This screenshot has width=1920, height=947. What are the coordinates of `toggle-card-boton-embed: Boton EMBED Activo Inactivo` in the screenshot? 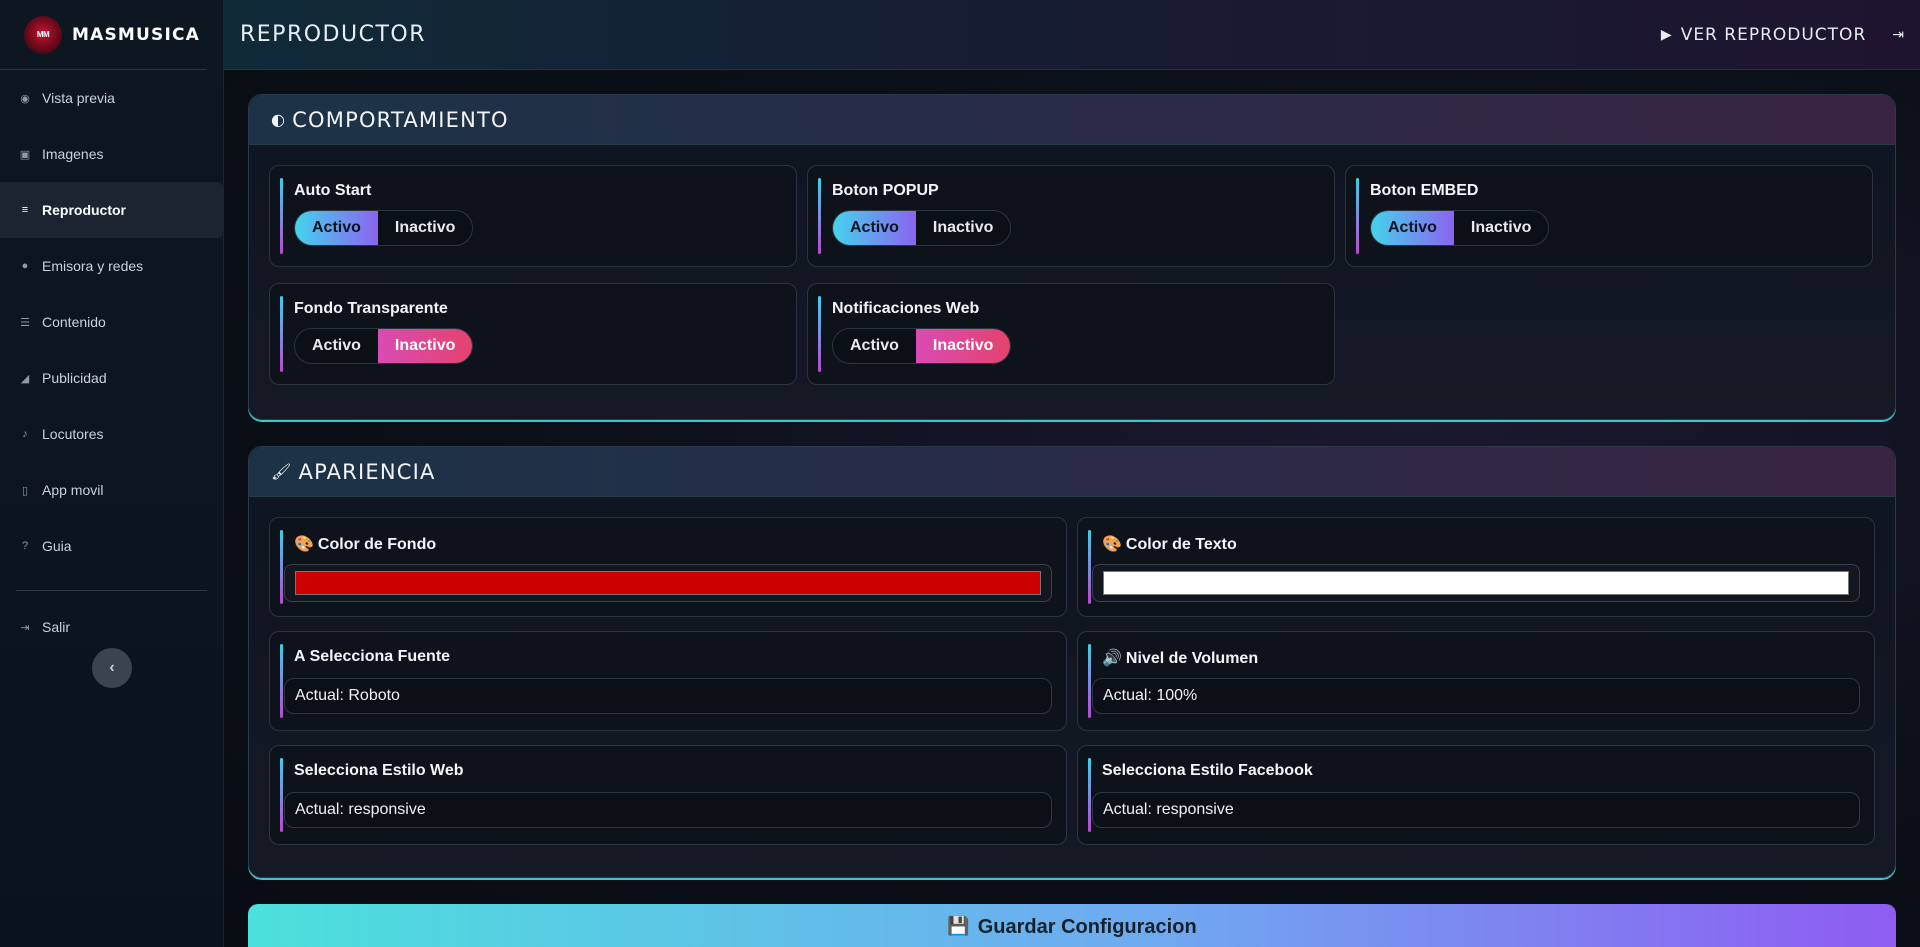 It's located at (1609, 216).